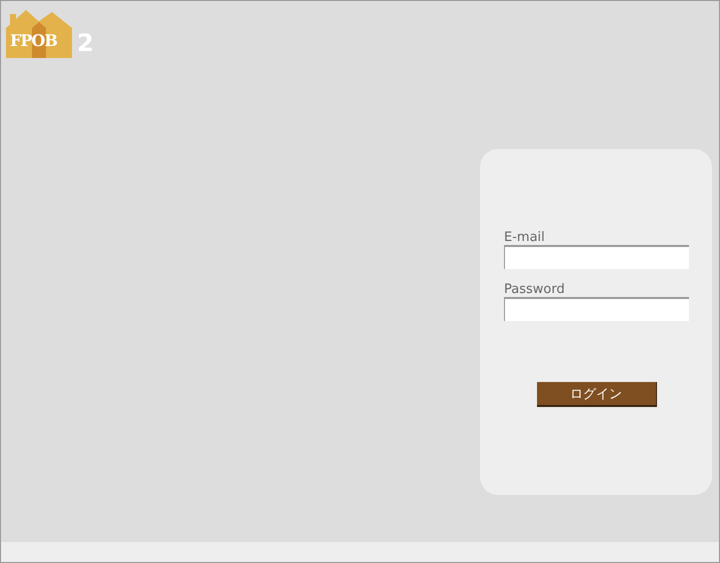  Describe the element at coordinates (525, 238) in the screenshot. I see `field-label: E-mail` at that location.